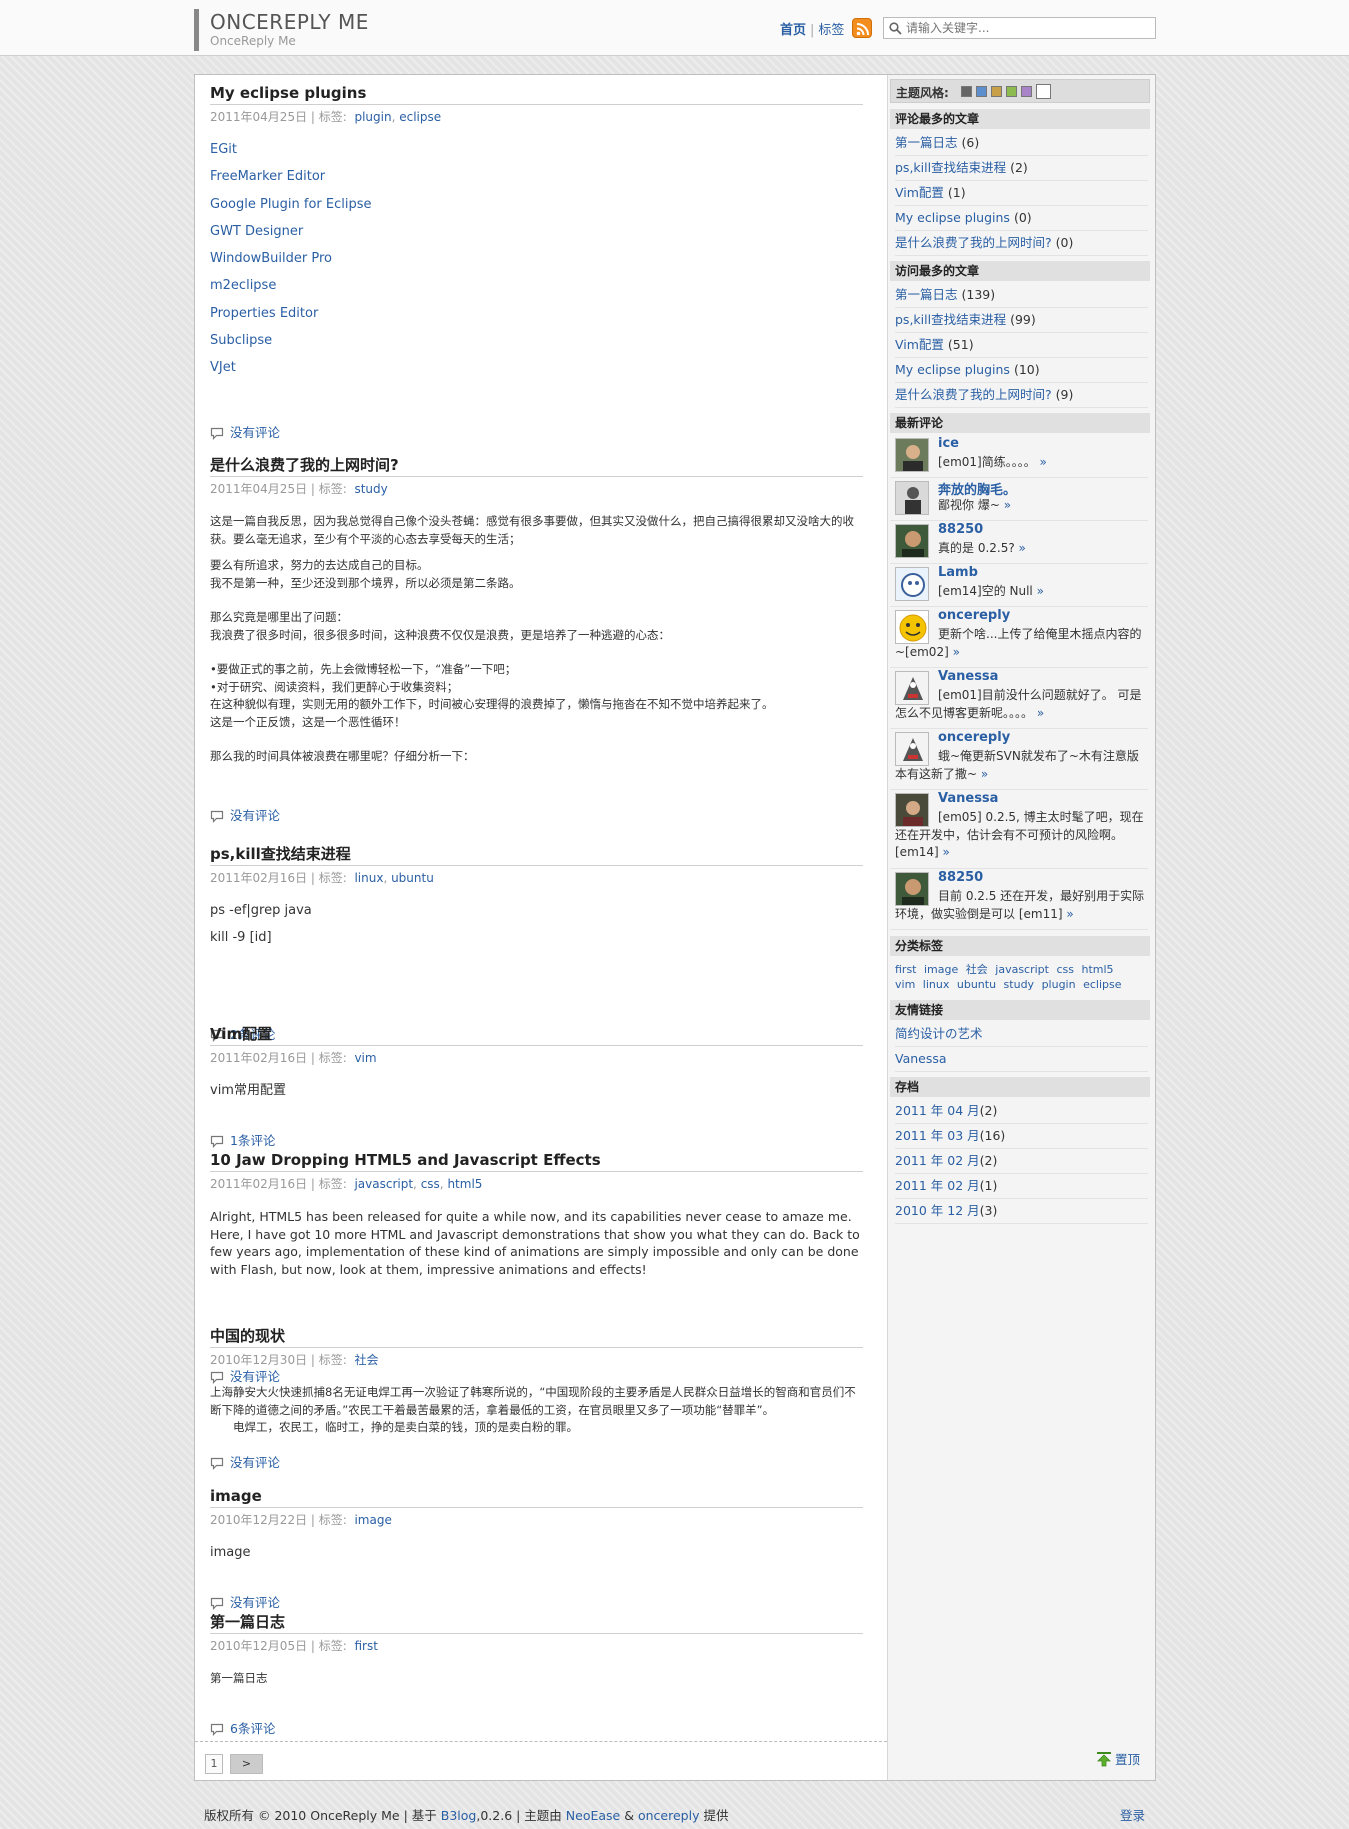 This screenshot has height=1829, width=1349. What do you see at coordinates (937, 1210) in the screenshot?
I see `archive-link: 2010 年 12 月` at bounding box center [937, 1210].